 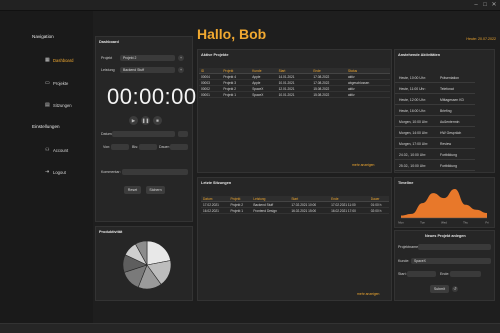 What do you see at coordinates (444, 223) in the screenshot?
I see `x-tick-label: Wed` at bounding box center [444, 223].